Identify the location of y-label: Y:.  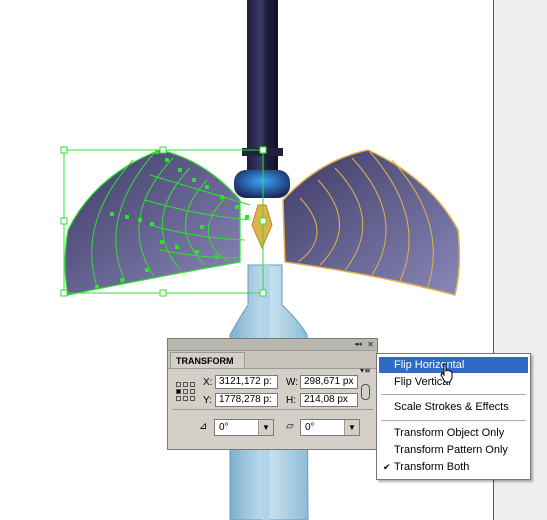
(207, 400).